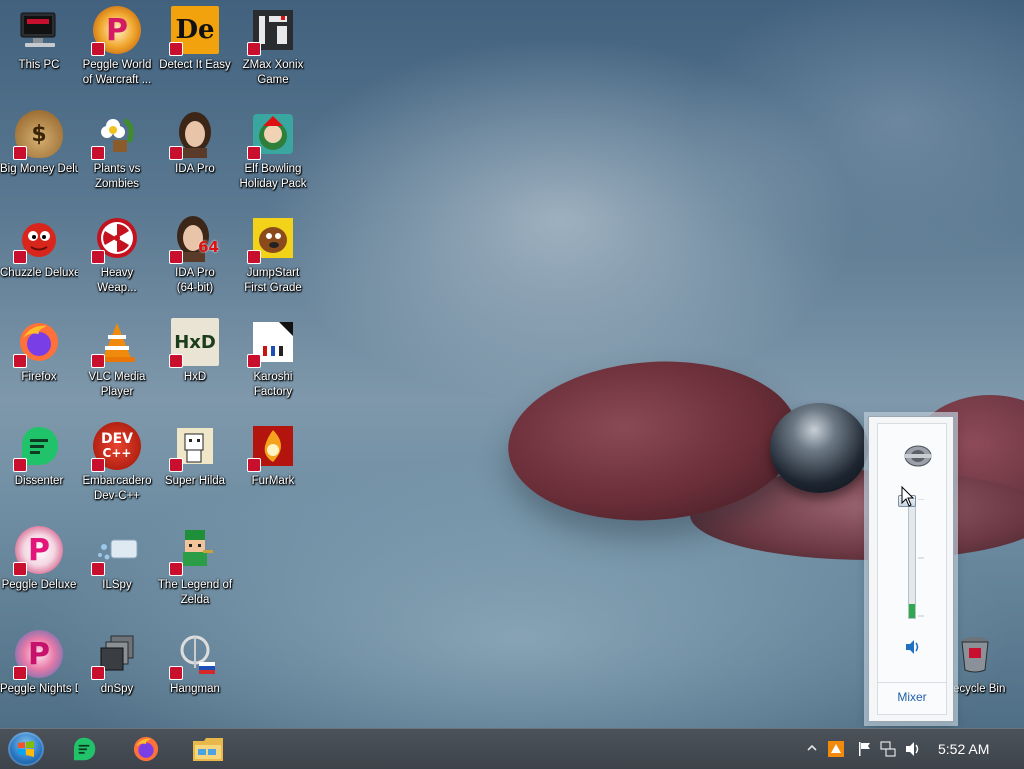 The height and width of the screenshot is (769, 1024). I want to click on show-hidden-icons-chevron-icon, so click(812, 749).